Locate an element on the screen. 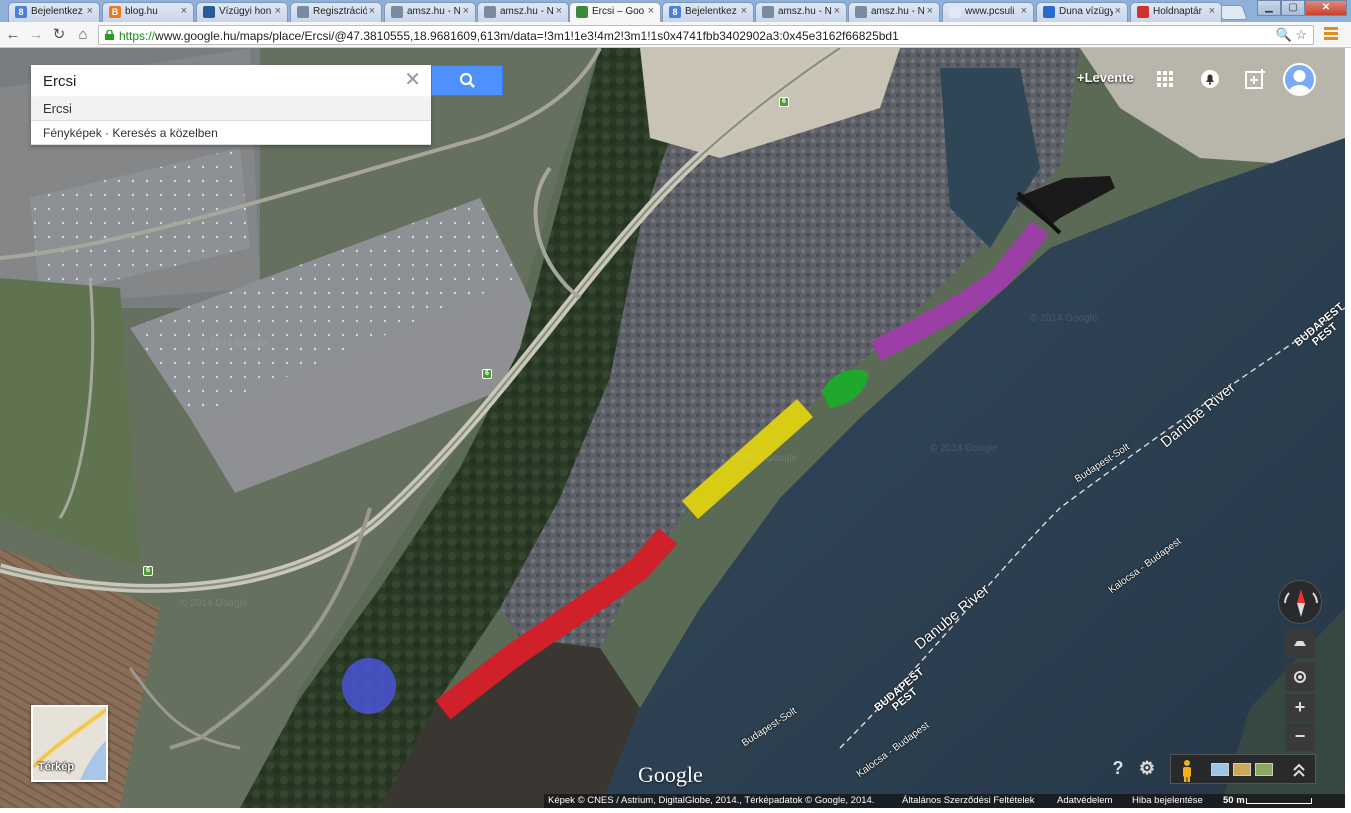 Image resolution: width=1351 pixels, height=813 pixels. reload-button: ↻ is located at coordinates (59, 35).